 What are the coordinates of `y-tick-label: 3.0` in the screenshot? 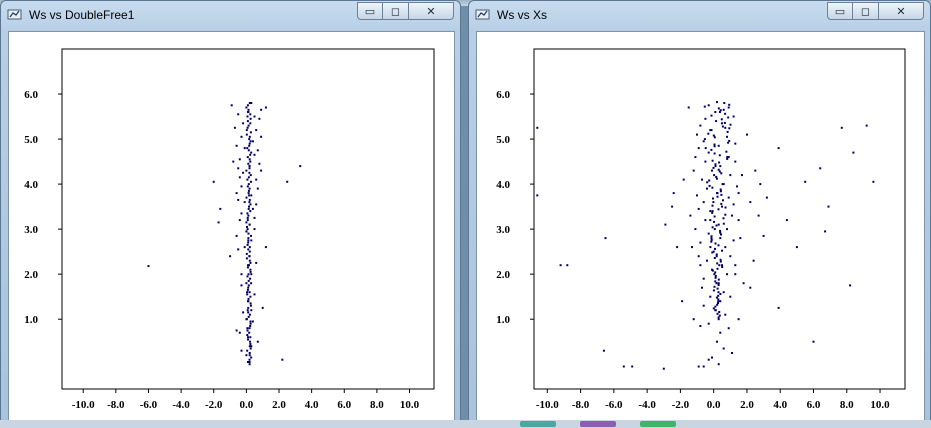 It's located at (503, 230).